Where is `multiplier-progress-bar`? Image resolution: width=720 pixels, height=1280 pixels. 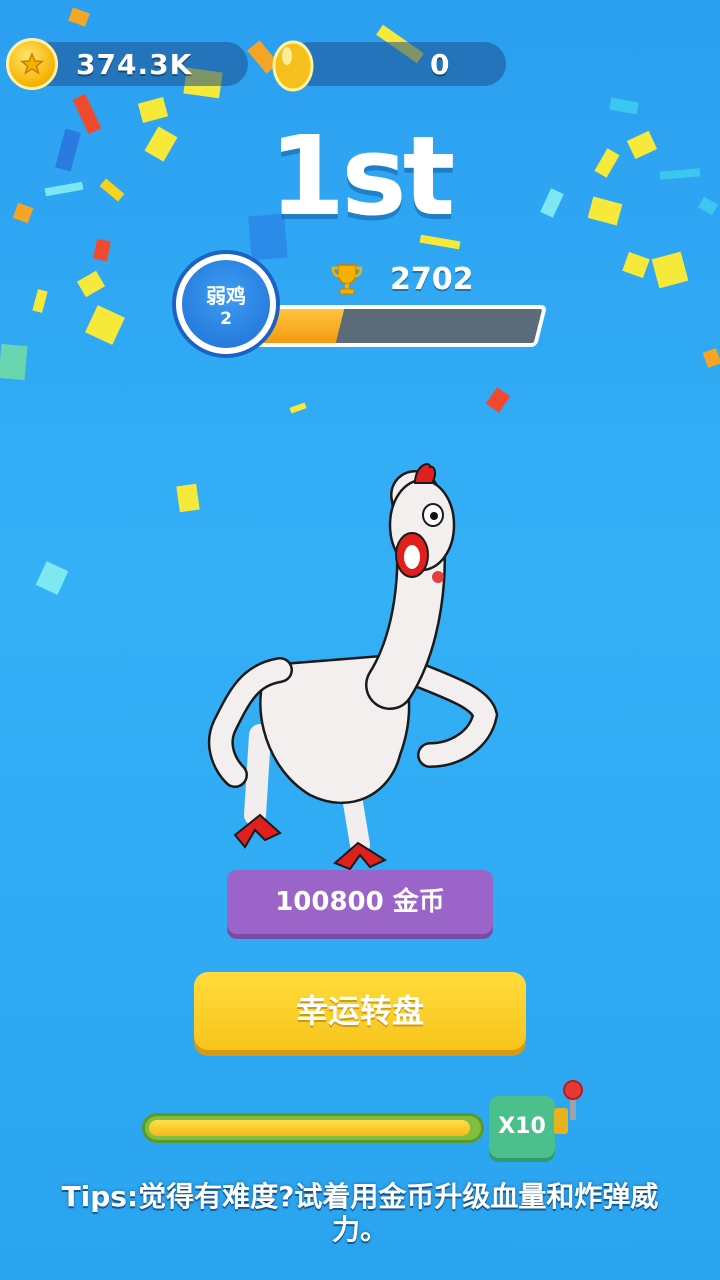
multiplier-progress-bar is located at coordinates (313, 1128).